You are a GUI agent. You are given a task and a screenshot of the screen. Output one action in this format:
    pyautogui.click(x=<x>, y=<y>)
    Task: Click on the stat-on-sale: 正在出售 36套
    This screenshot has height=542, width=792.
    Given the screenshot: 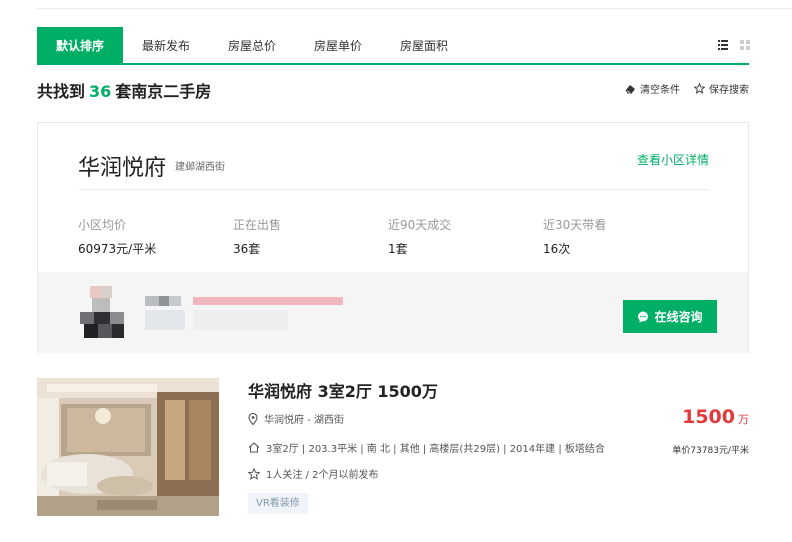 What is the action you would take?
    pyautogui.click(x=257, y=236)
    